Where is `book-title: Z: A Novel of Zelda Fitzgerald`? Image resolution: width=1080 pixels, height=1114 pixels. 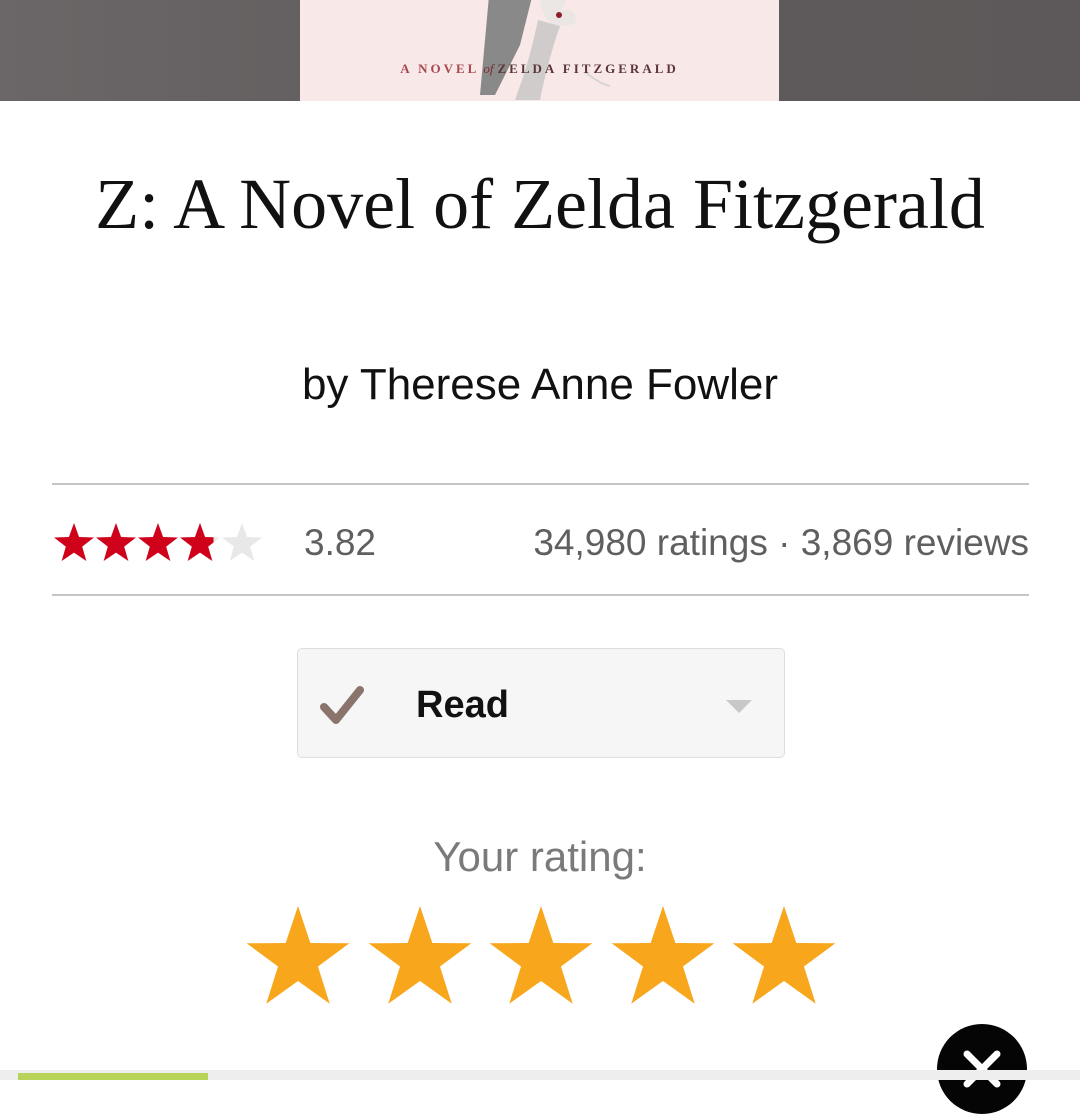 book-title: Z: A Novel of Zelda Fitzgerald is located at coordinates (540, 204).